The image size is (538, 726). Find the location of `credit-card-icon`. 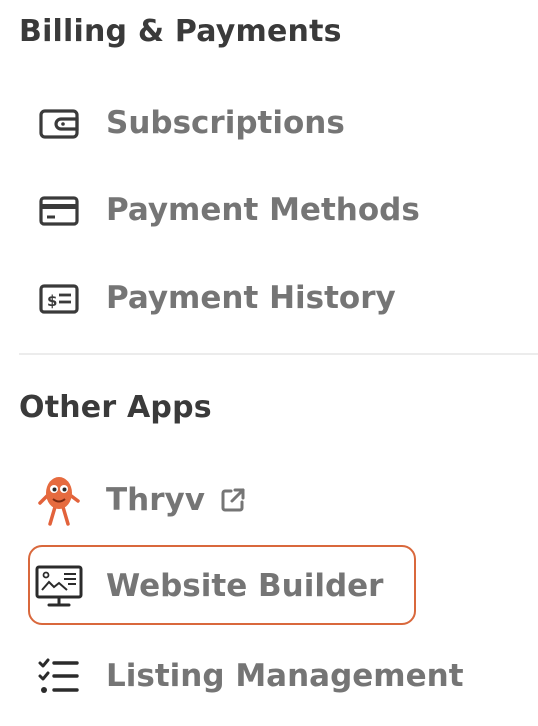

credit-card-icon is located at coordinates (59, 210).